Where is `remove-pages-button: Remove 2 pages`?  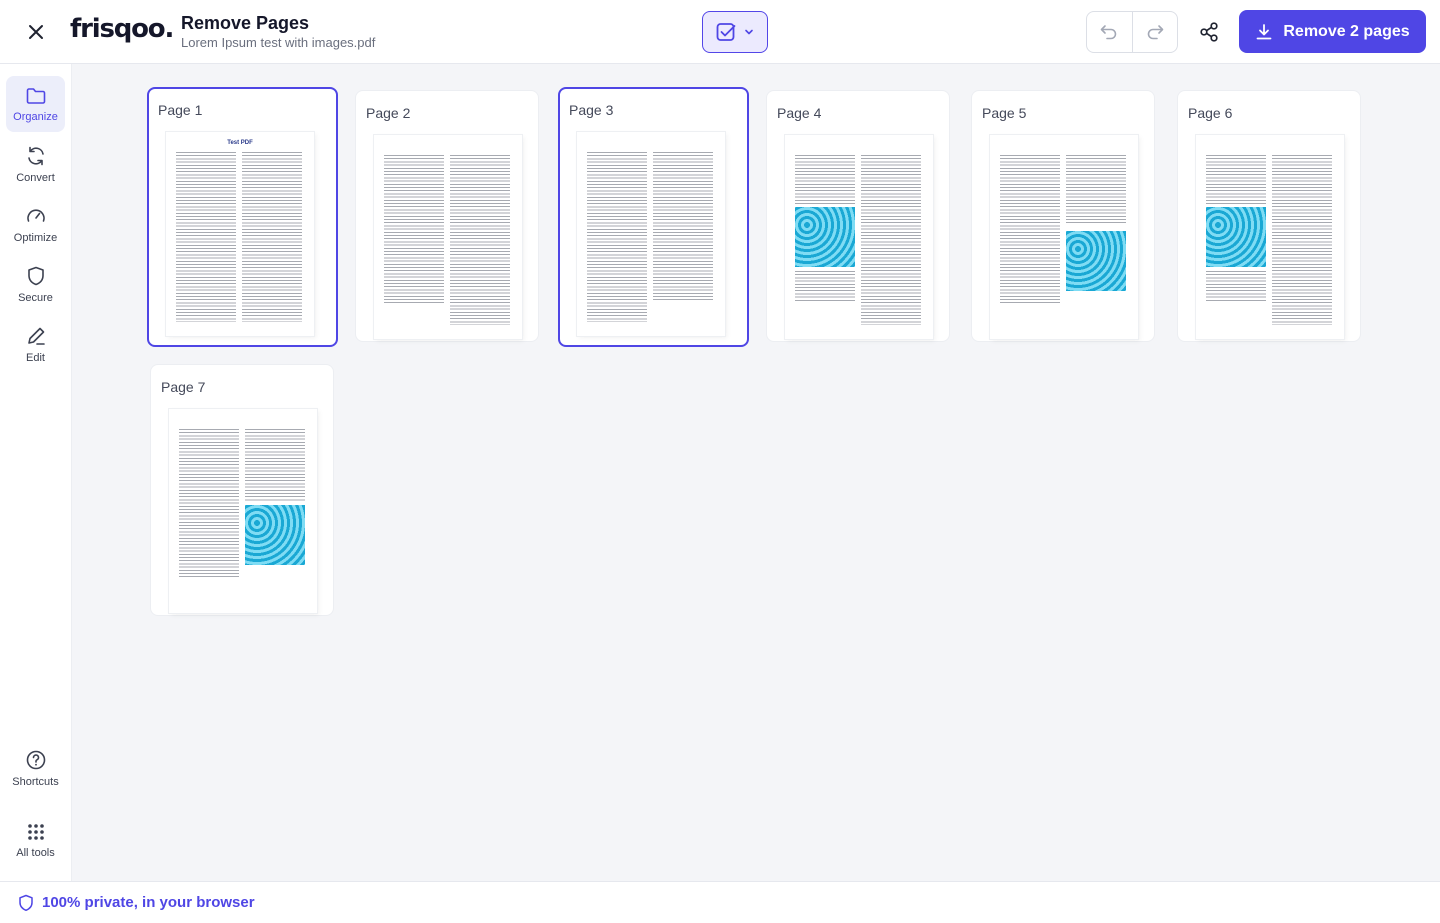
remove-pages-button: Remove 2 pages is located at coordinates (1332, 31).